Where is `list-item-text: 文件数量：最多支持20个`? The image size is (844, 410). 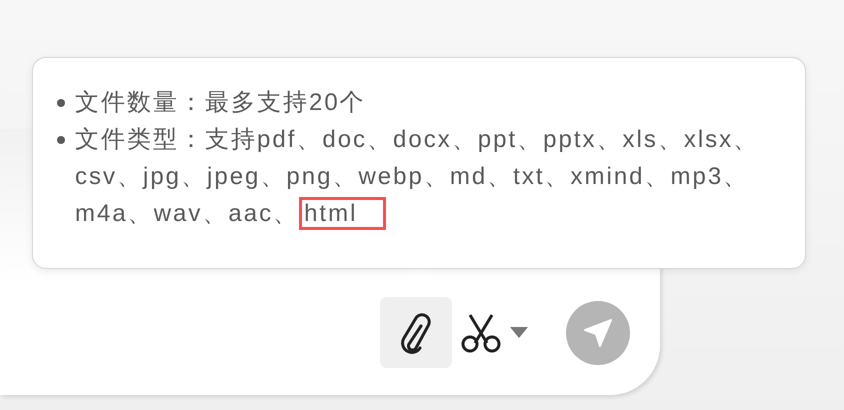 list-item-text: 文件数量：最多支持20个 is located at coordinates (220, 103).